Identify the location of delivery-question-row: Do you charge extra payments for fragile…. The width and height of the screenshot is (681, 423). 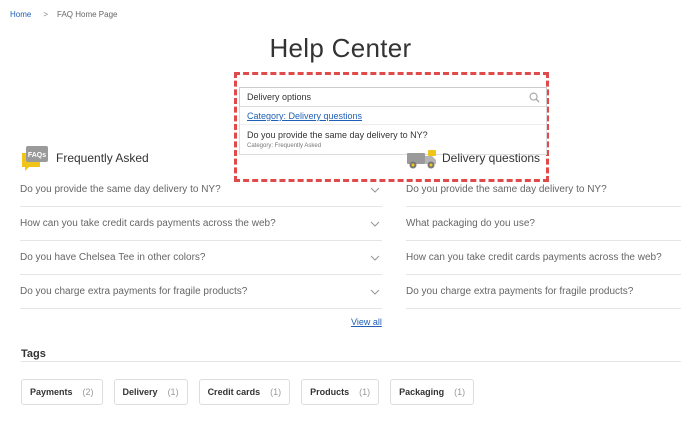
(543, 292).